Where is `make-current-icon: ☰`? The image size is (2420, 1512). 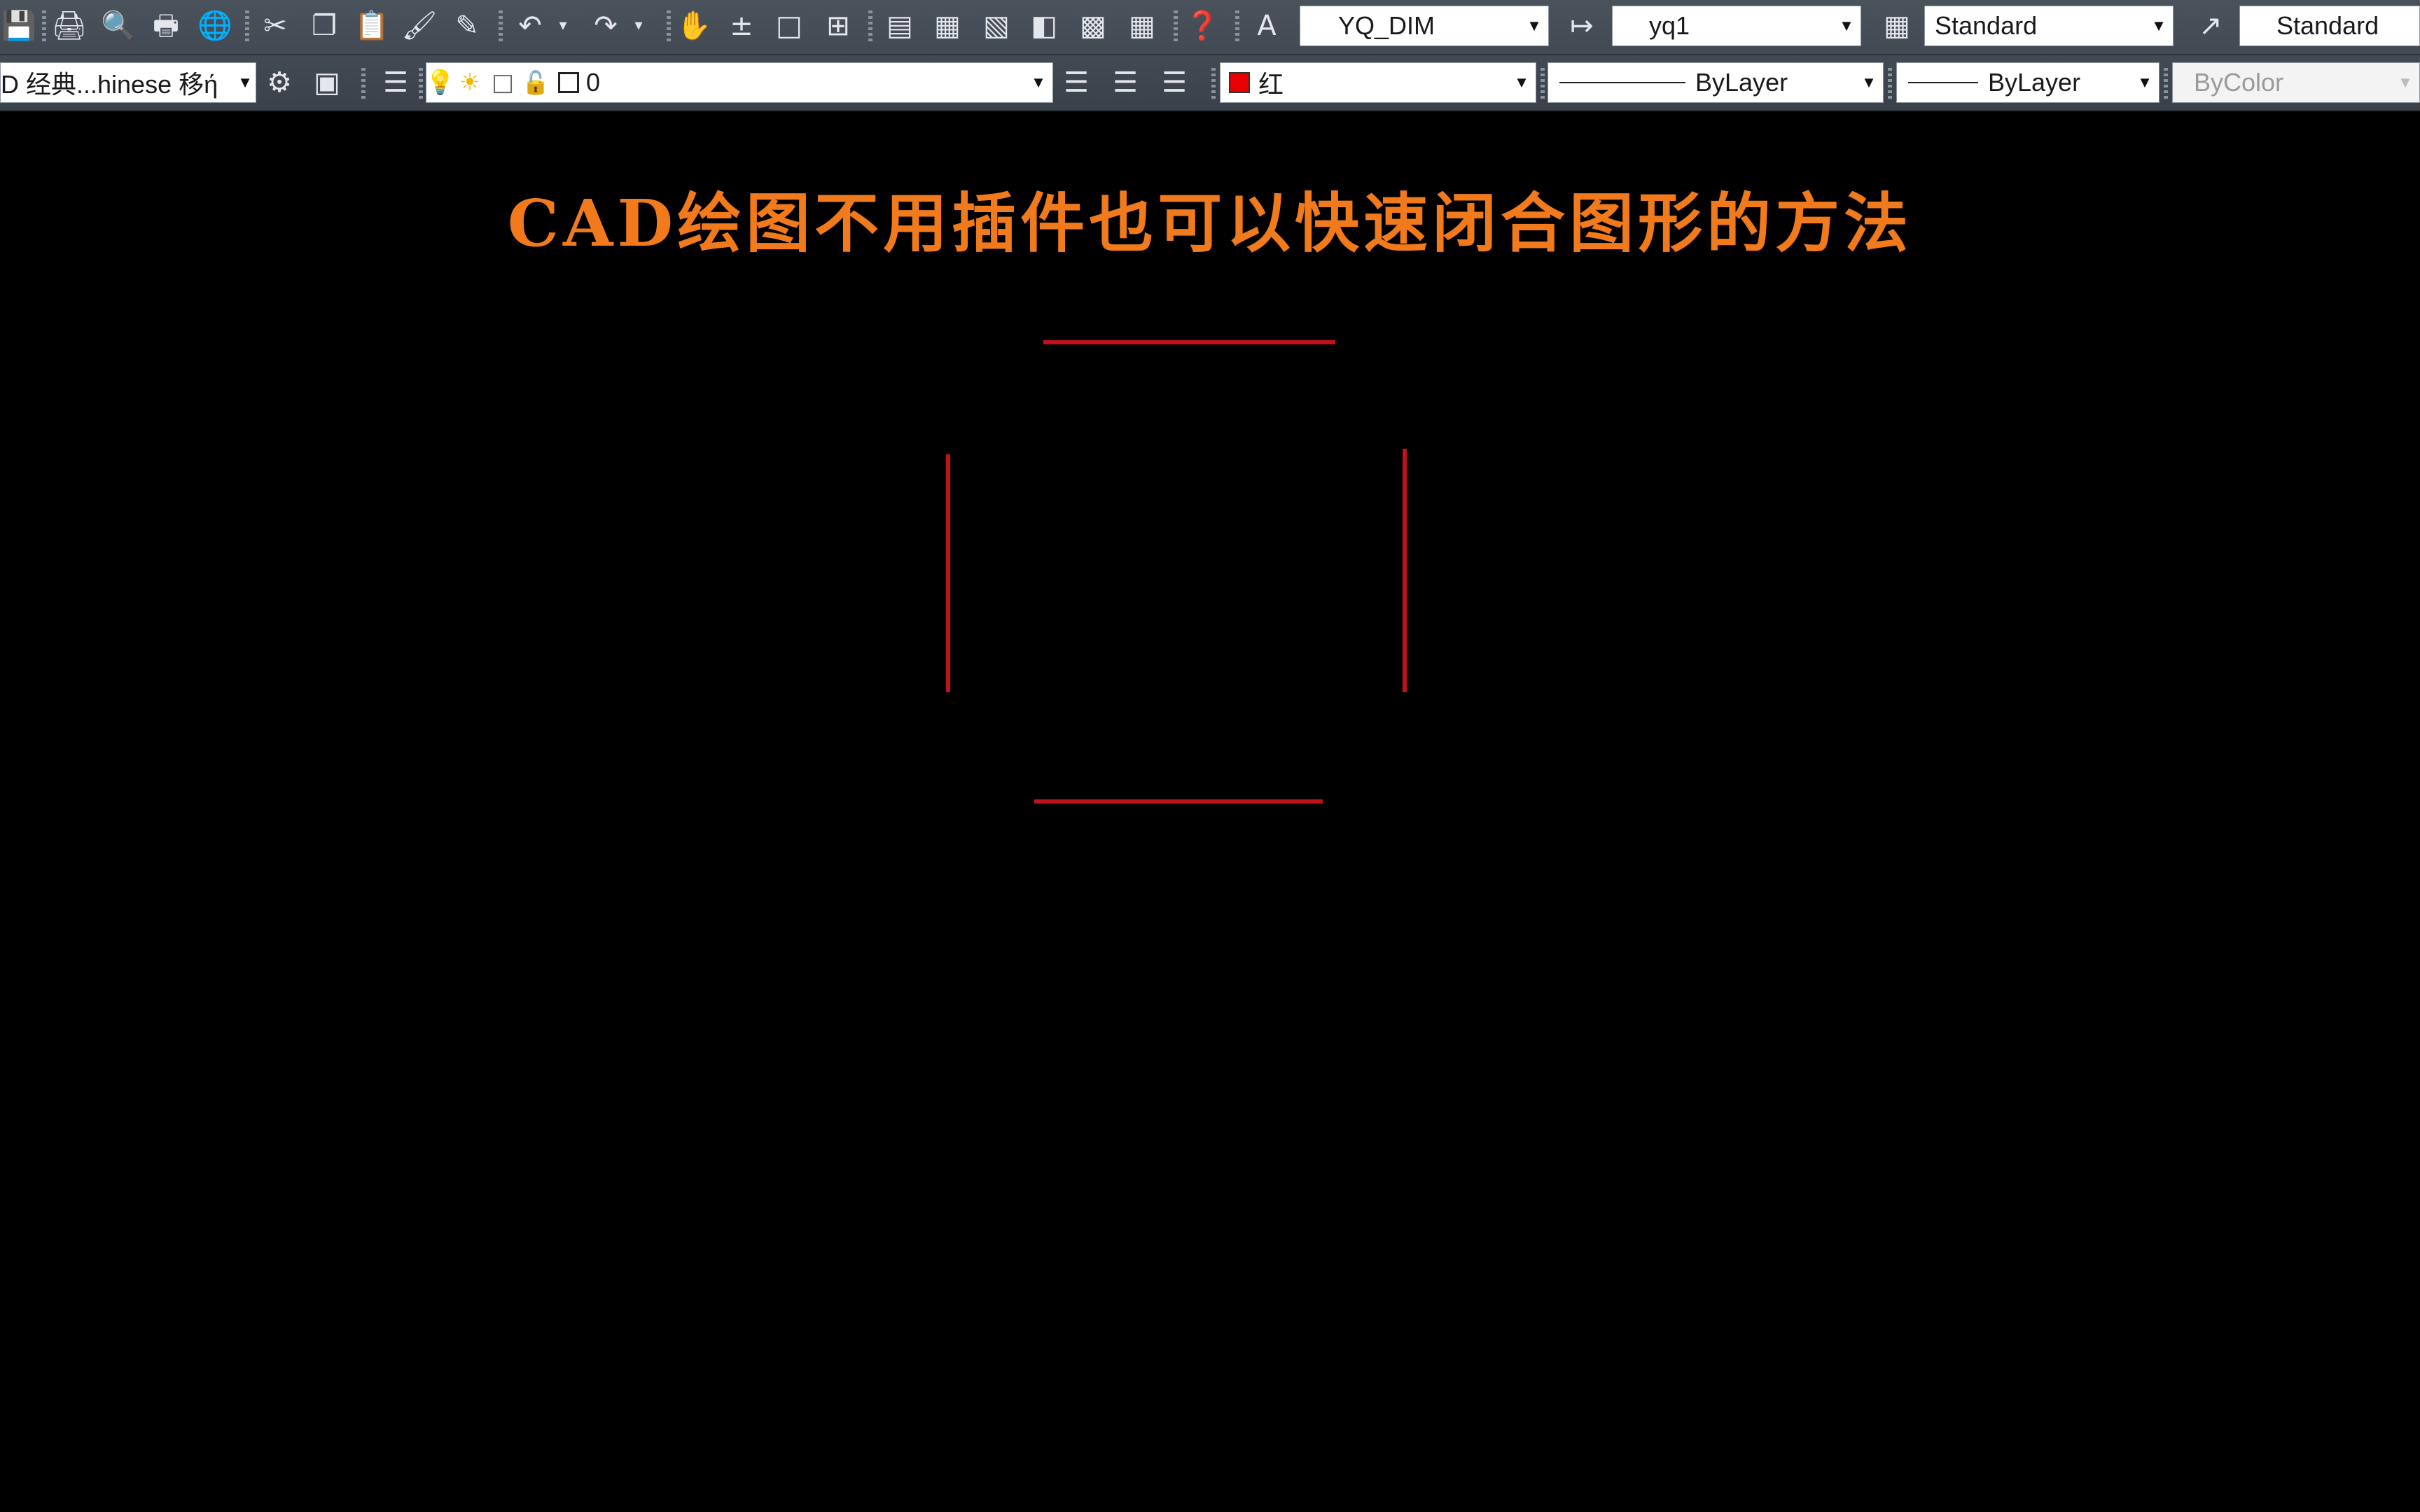 make-current-icon: ☰ is located at coordinates (1076, 83).